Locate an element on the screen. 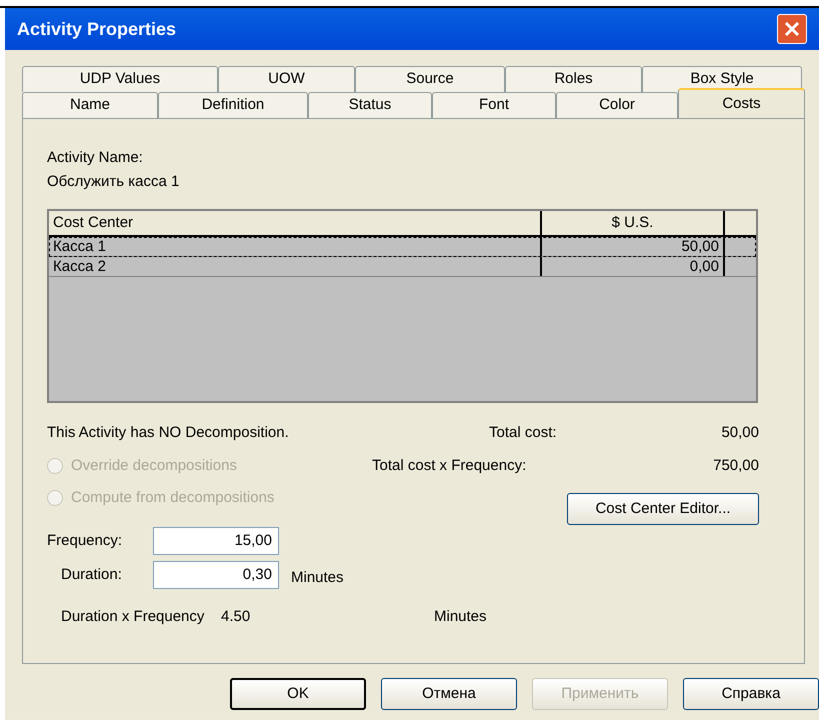 The width and height of the screenshot is (819, 722). field-label: Duration: is located at coordinates (91, 574).